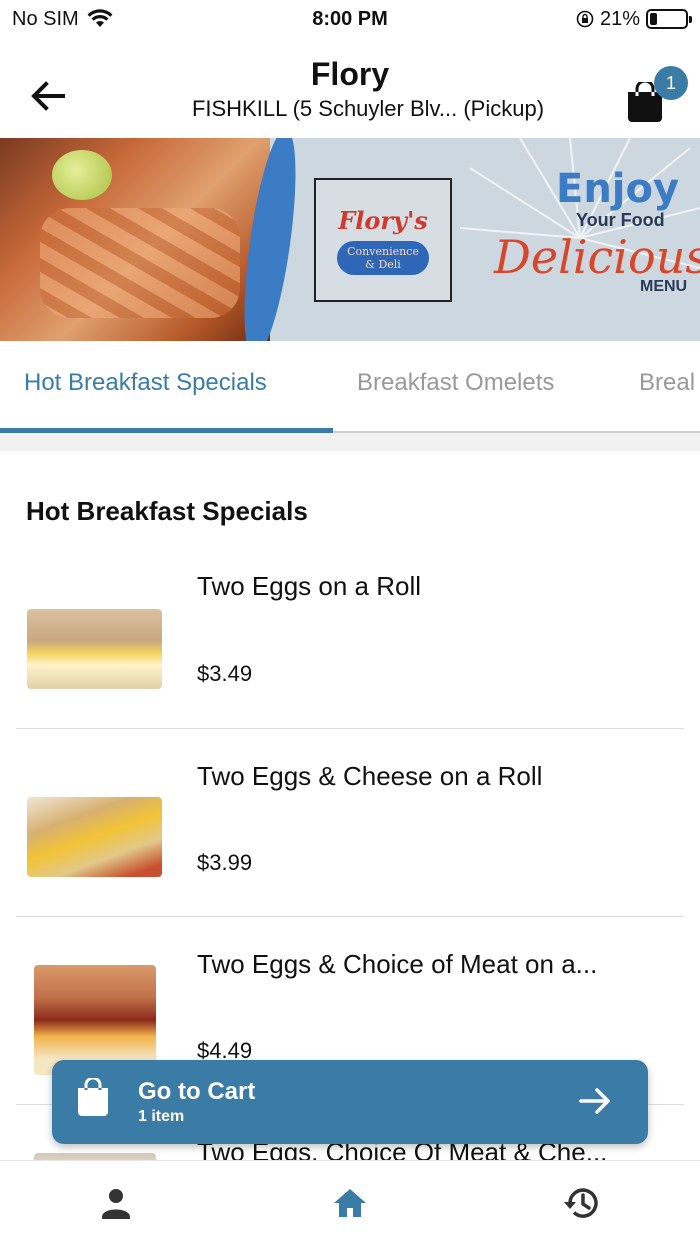  I want to click on orientation-lock-icon, so click(585, 19).